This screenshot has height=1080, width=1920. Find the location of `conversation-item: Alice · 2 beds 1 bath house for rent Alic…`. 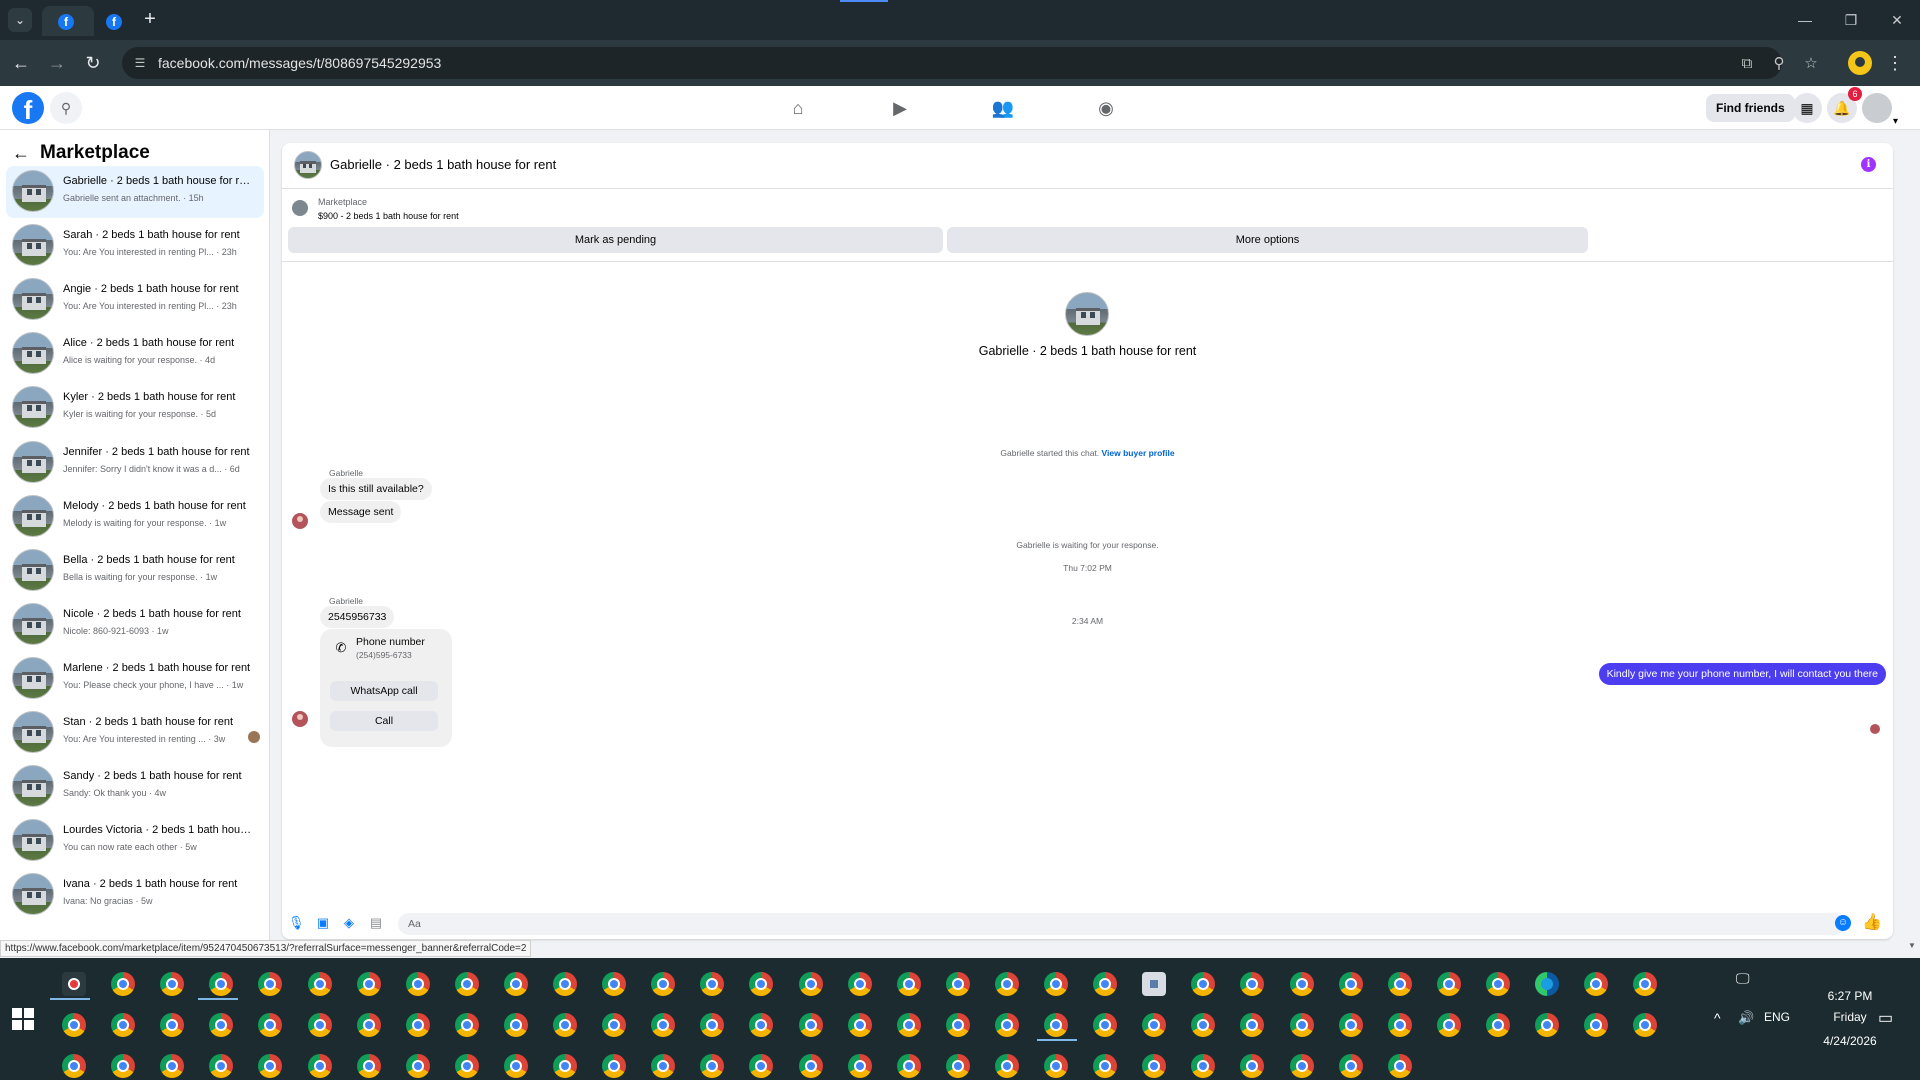

conversation-item: Alice · 2 beds 1 bath house for rent Alic… is located at coordinates (135, 354).